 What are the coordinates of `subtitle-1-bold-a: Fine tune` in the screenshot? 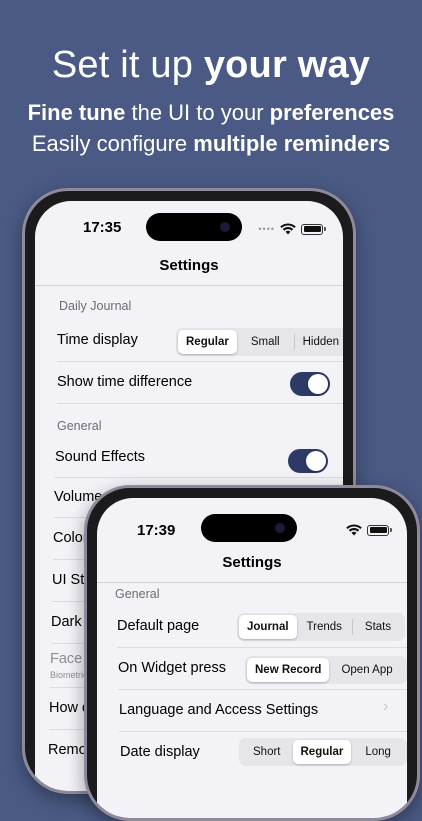 It's located at (76, 112).